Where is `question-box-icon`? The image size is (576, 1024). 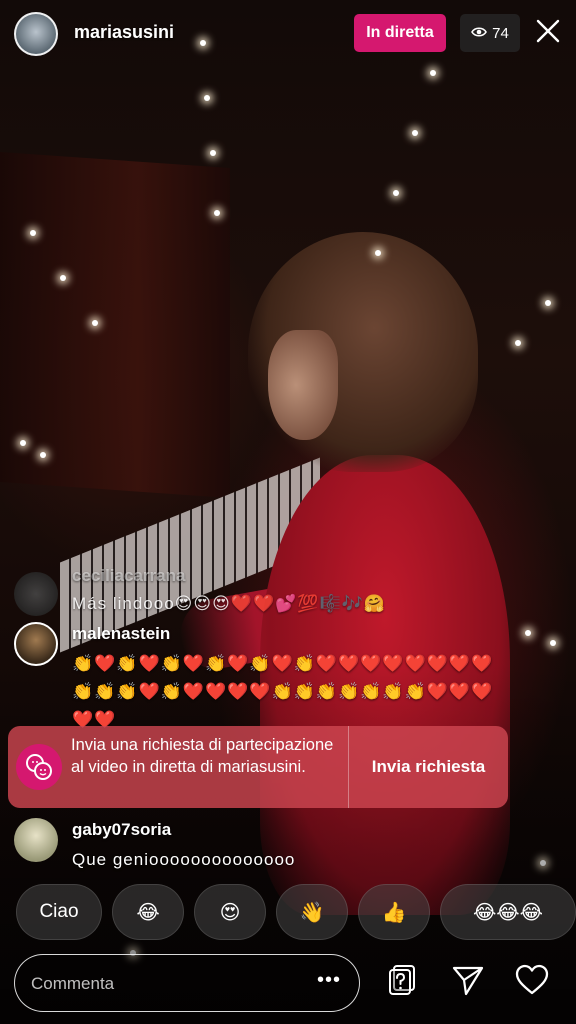
question-box-icon is located at coordinates (402, 982).